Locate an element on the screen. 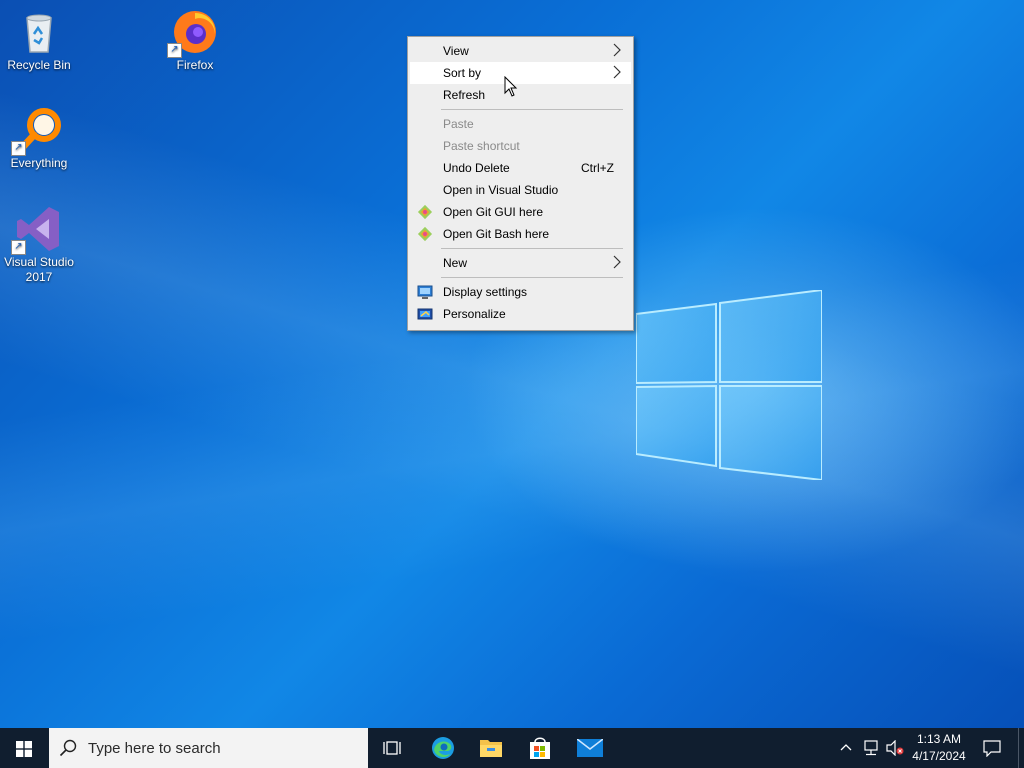  menu-item-undo-delete: Undo Delete Ctrl+Z is located at coordinates (520, 168).